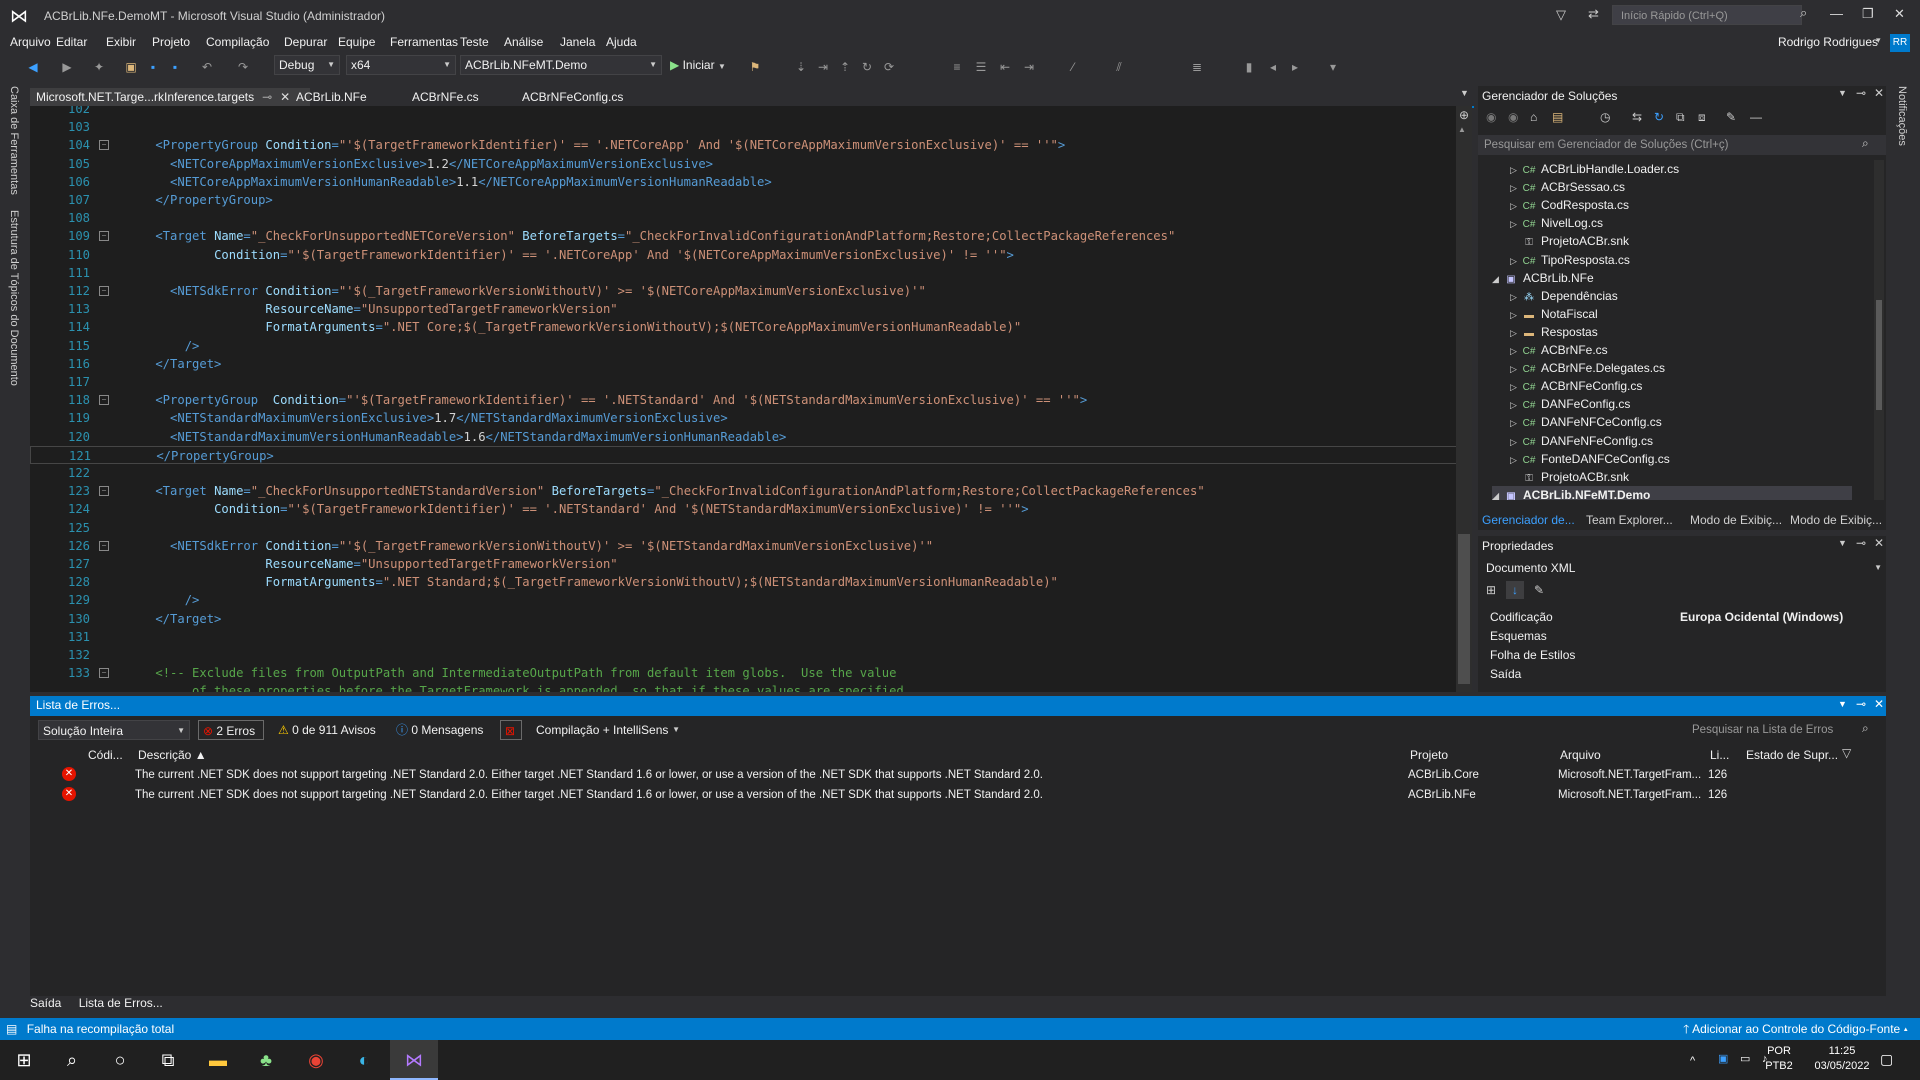 Image resolution: width=1920 pixels, height=1080 pixels. I want to click on alphabetical-icon: ↓, so click(1515, 590).